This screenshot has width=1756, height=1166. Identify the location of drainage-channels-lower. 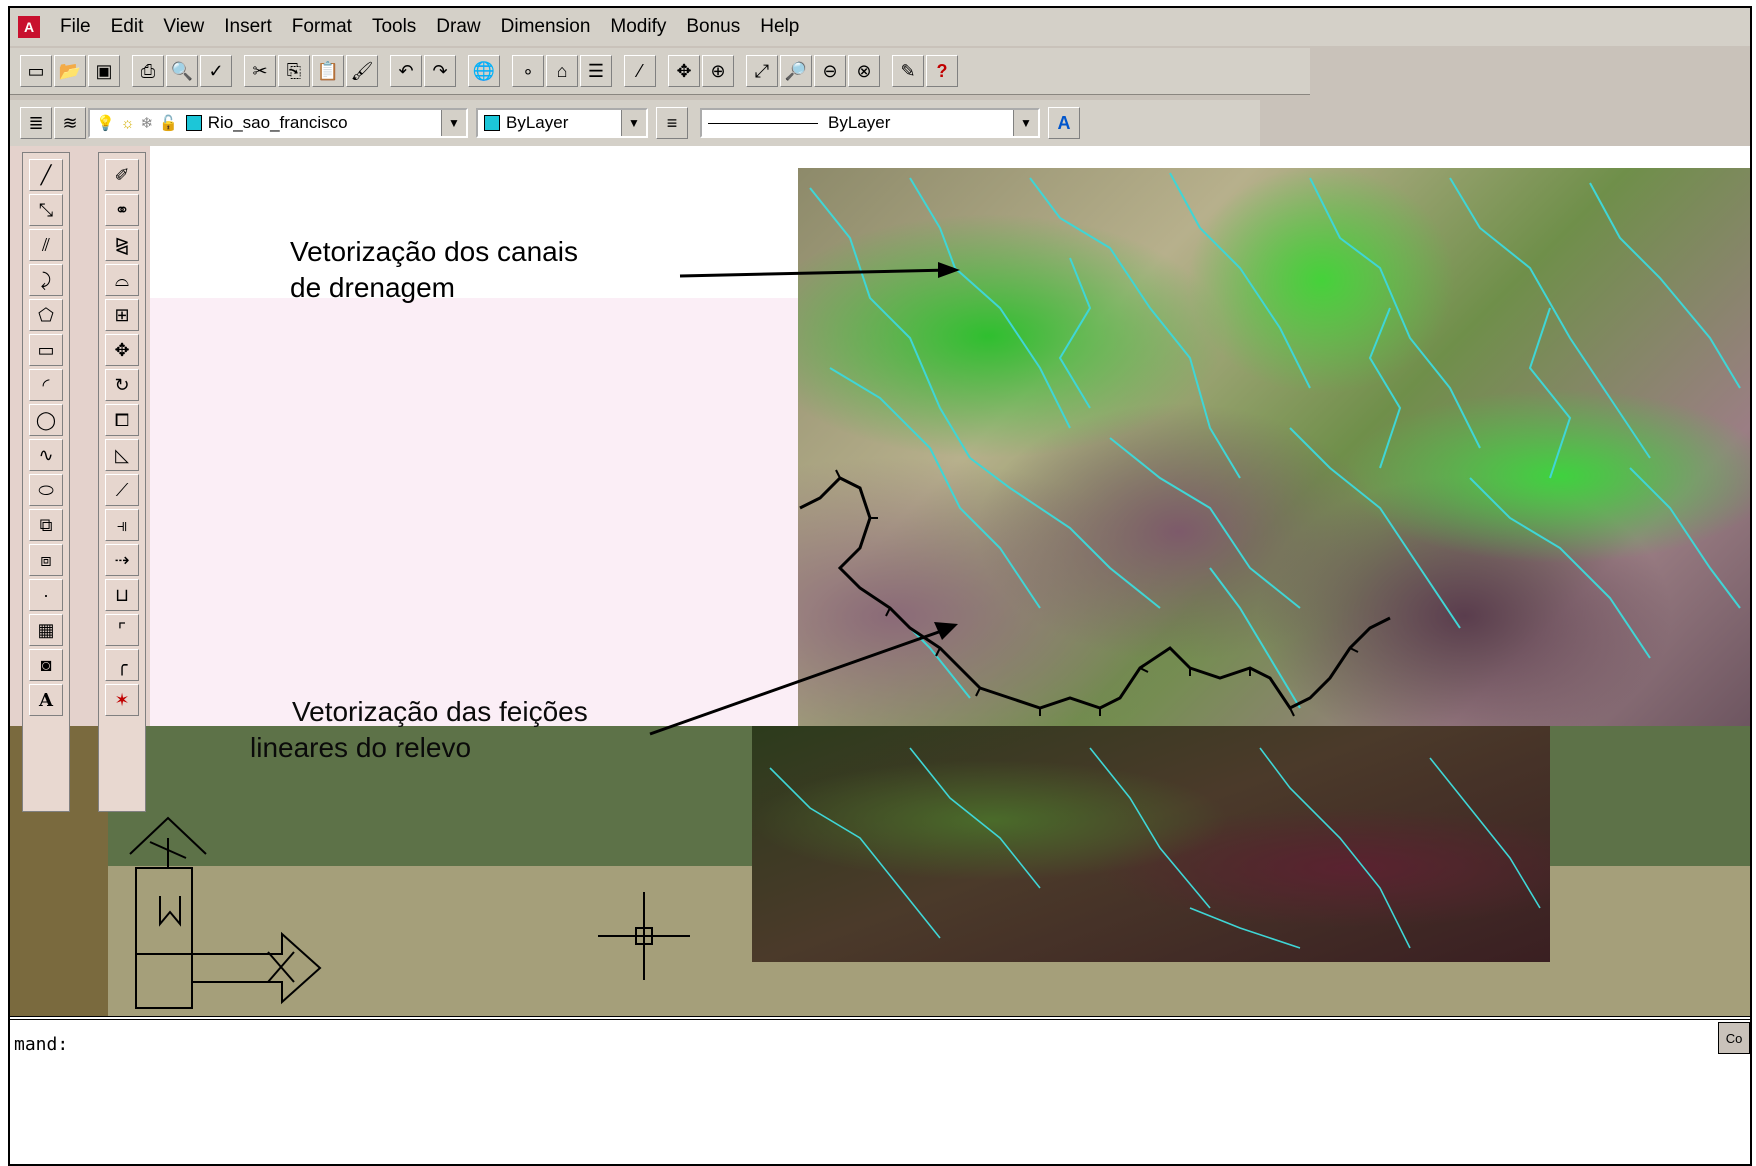
(1155, 848).